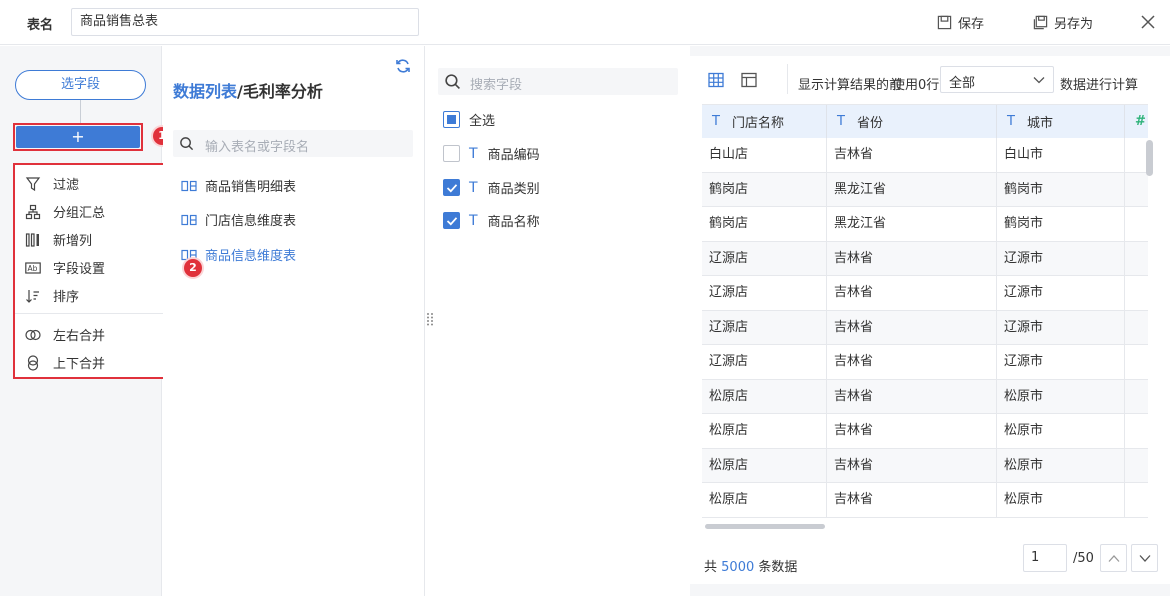 This screenshot has height=596, width=1170. I want to click on step-badge-2: 2, so click(193, 268).